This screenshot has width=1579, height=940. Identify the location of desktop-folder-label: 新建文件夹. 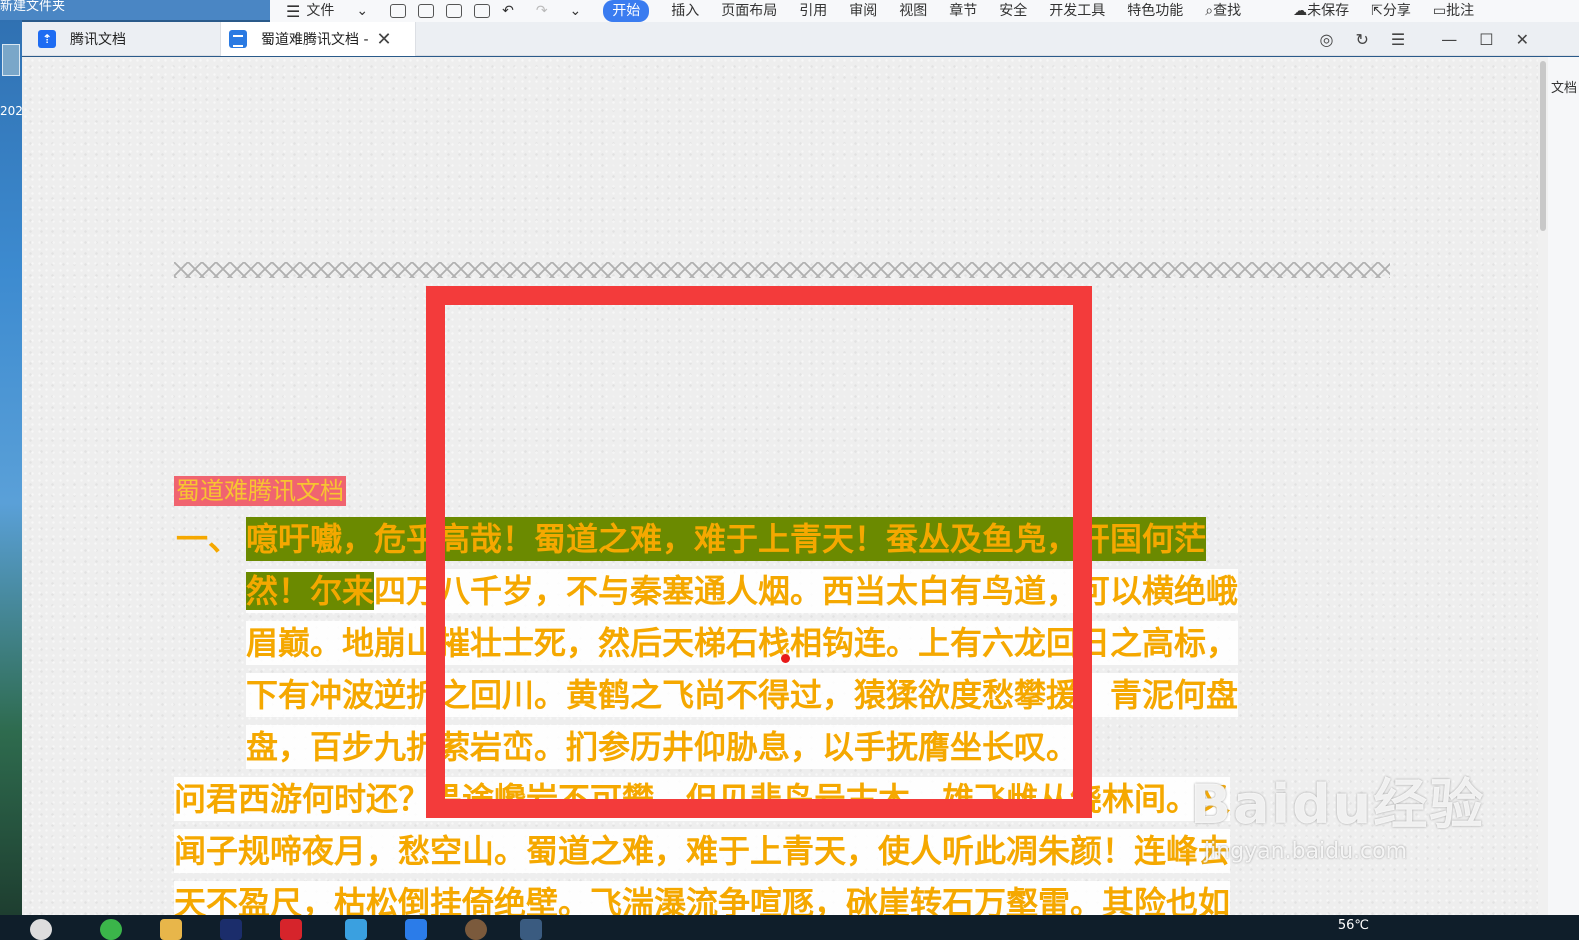
(32, 7).